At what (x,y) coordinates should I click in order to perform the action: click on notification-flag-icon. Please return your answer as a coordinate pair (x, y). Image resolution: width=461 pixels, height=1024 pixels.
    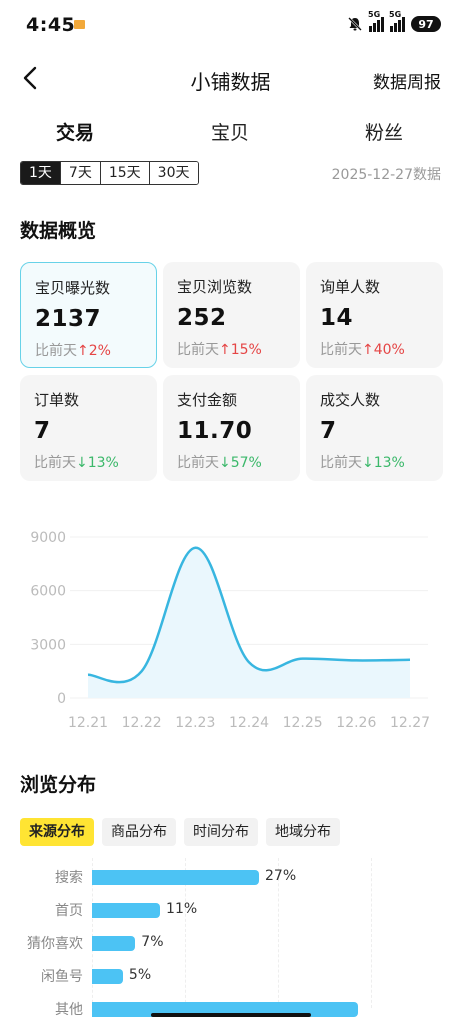
    Looking at the image, I should click on (79, 24).